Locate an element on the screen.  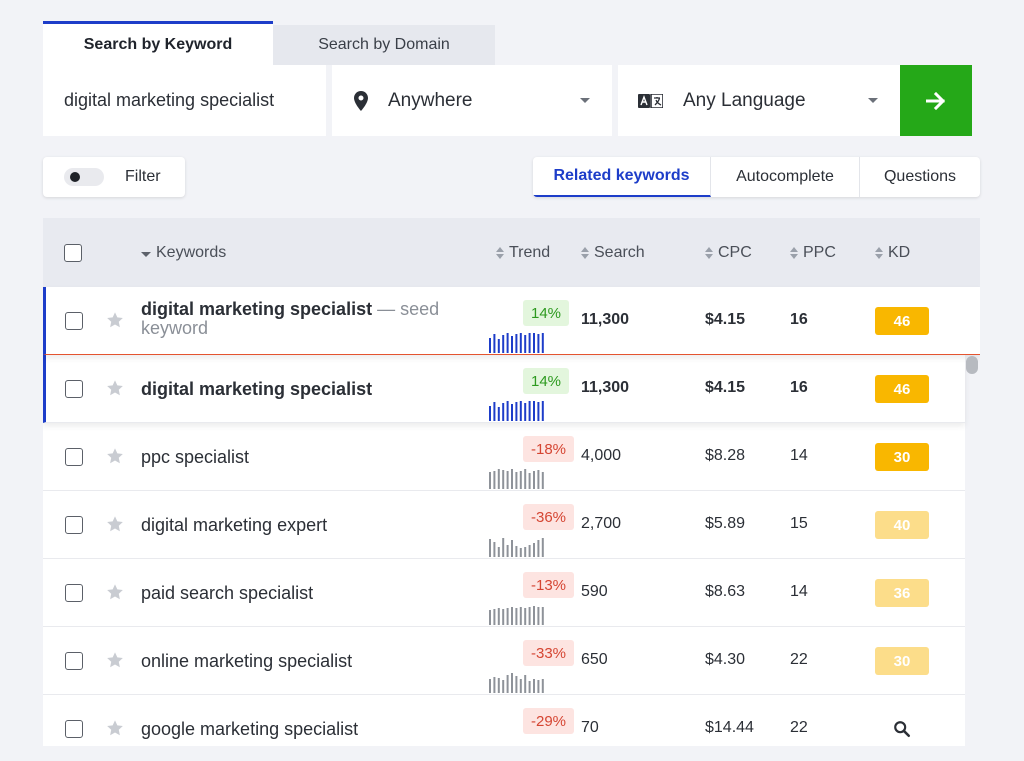
search-go-button is located at coordinates (936, 100).